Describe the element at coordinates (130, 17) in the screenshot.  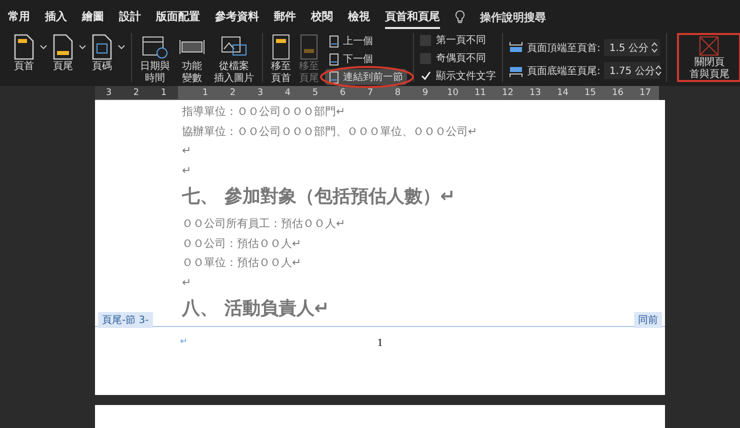
I see `ribbon-tab: 設計` at that location.